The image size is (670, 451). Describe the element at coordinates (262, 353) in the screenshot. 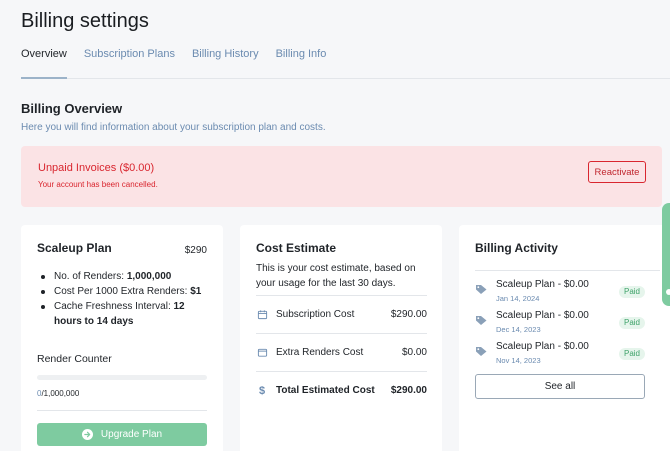

I see `wallet-icon` at that location.